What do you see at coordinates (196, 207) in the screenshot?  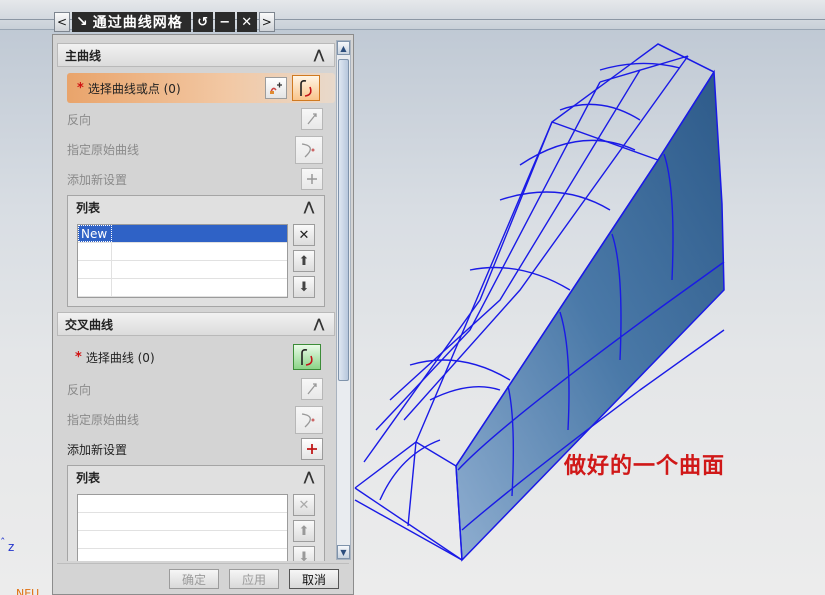 I see `primary-list-header: 列表 ⋀` at bounding box center [196, 207].